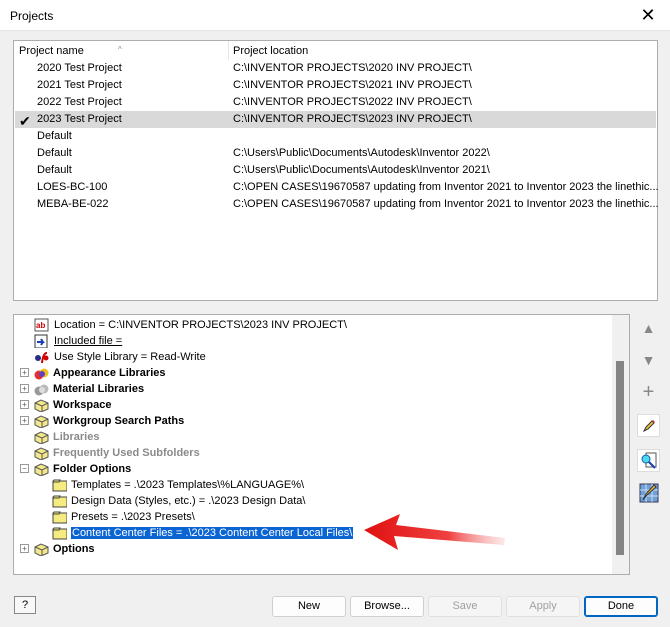 This screenshot has width=670, height=627. I want to click on edit-path-grid-button, so click(648, 492).